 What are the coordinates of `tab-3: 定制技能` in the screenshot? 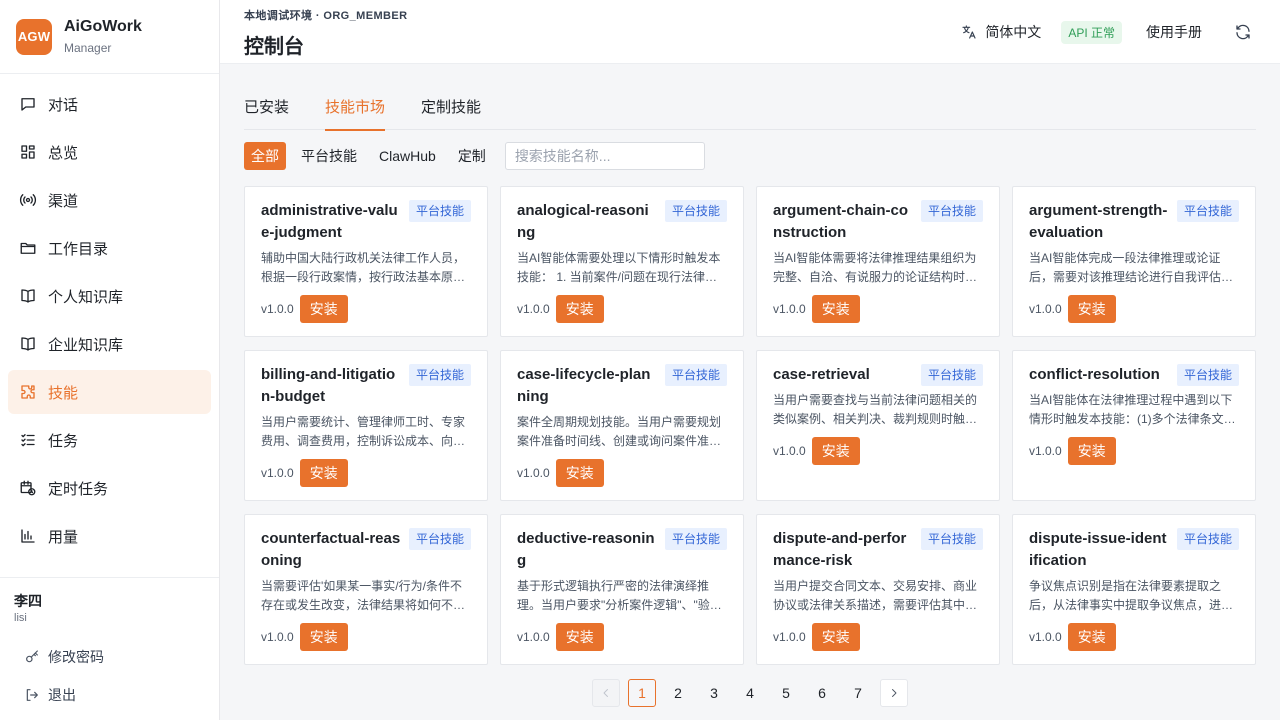 It's located at (451, 110).